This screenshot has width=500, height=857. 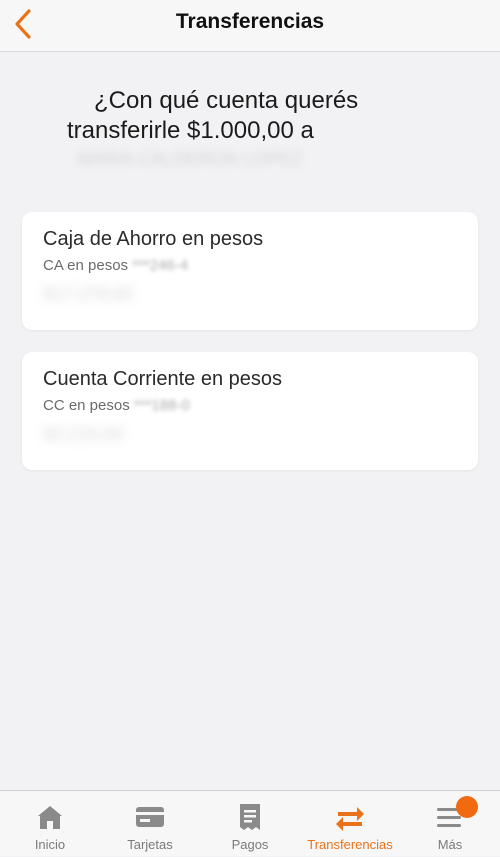 What do you see at coordinates (83, 434) in the screenshot?
I see `account-balance: $3.215,00` at bounding box center [83, 434].